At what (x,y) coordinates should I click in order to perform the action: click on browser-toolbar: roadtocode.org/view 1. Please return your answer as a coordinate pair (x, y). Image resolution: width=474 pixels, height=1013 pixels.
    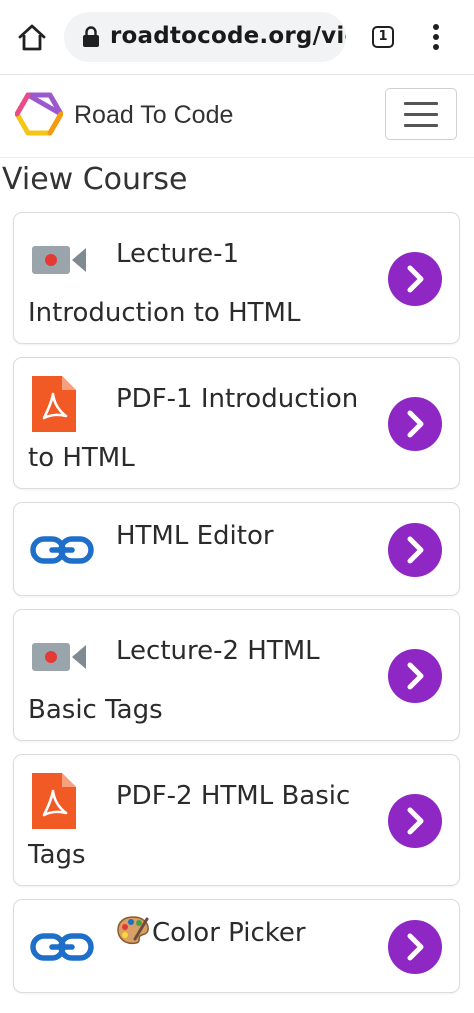
    Looking at the image, I should click on (237, 37).